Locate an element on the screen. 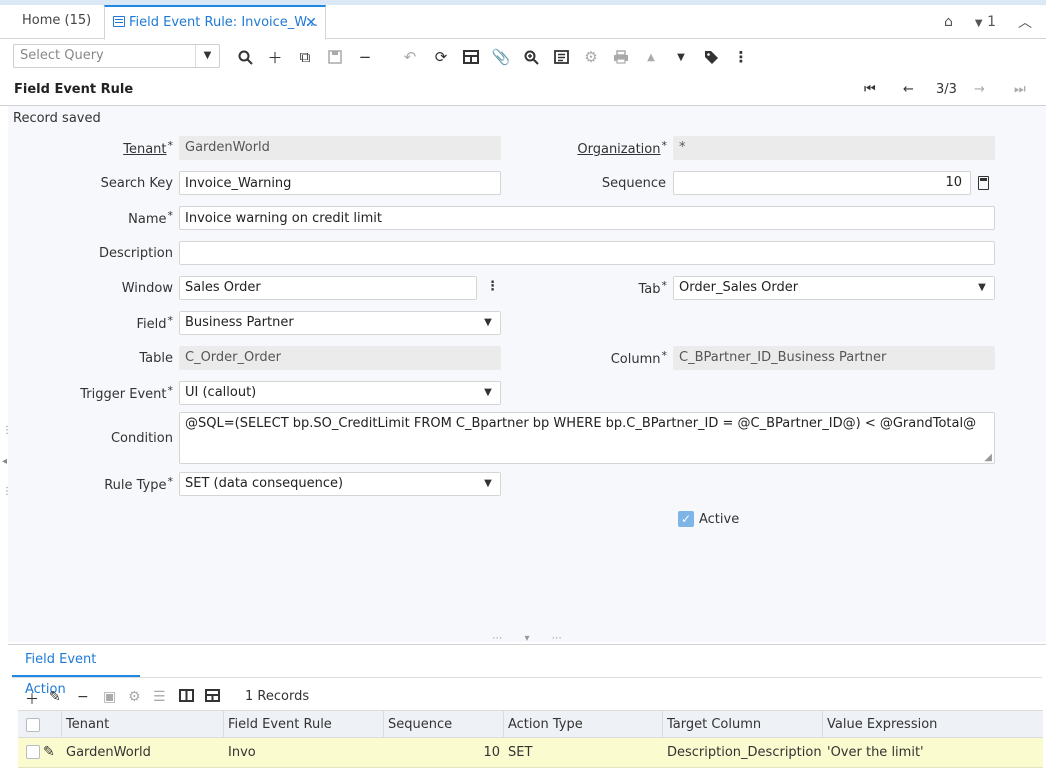  tab-home: Home (15) is located at coordinates (56, 22).